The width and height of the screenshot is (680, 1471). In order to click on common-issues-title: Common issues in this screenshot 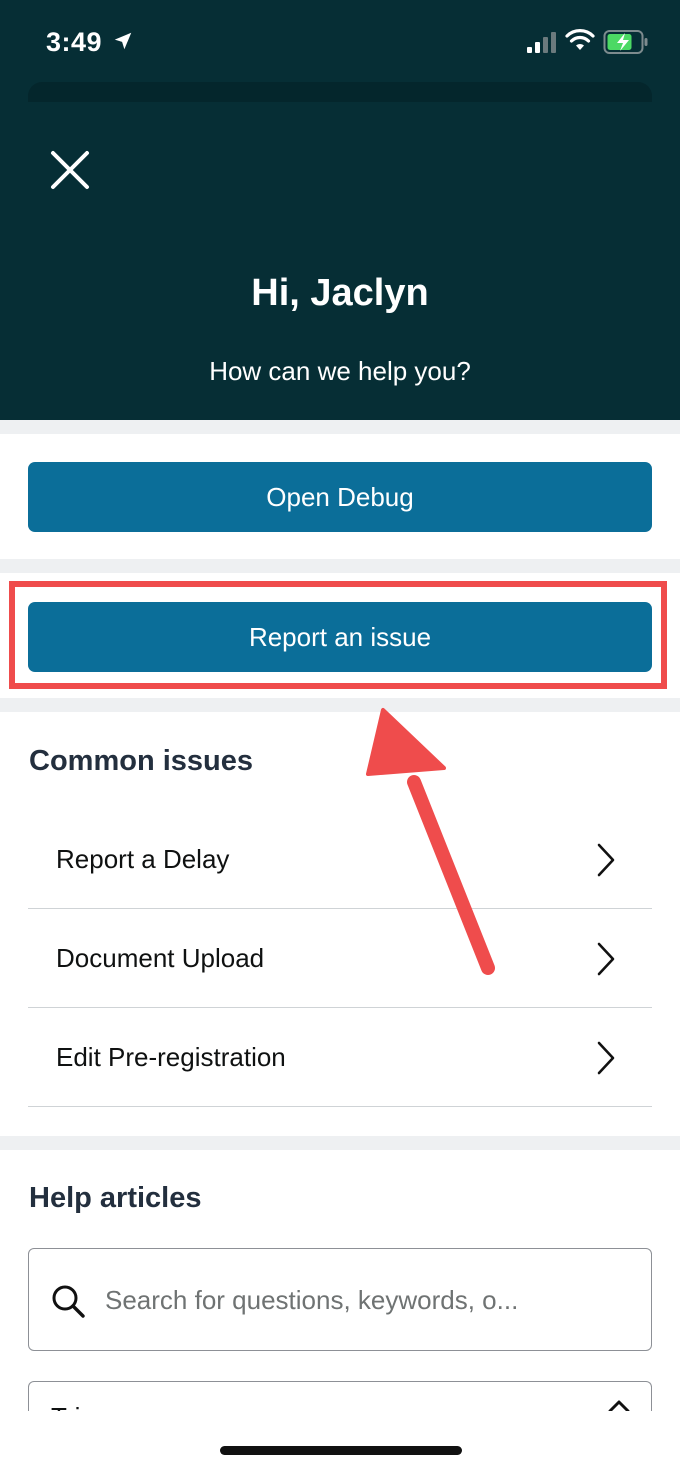, I will do `click(141, 761)`.